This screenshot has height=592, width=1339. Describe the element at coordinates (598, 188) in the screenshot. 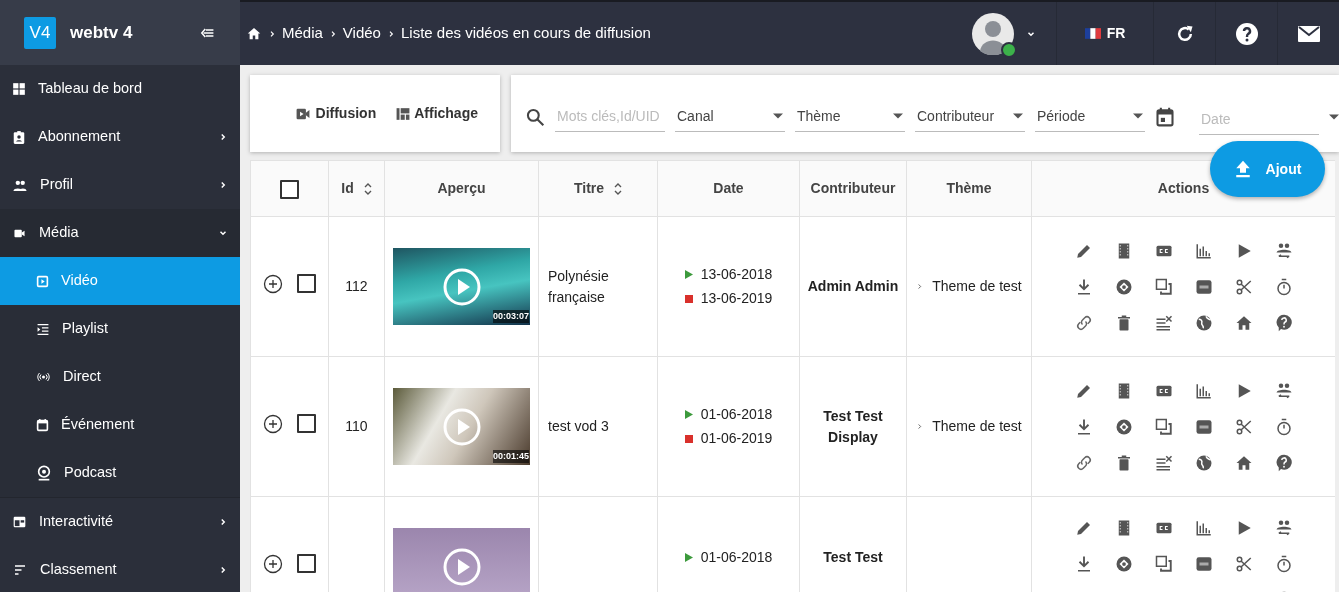

I see `column-header: Titre` at that location.